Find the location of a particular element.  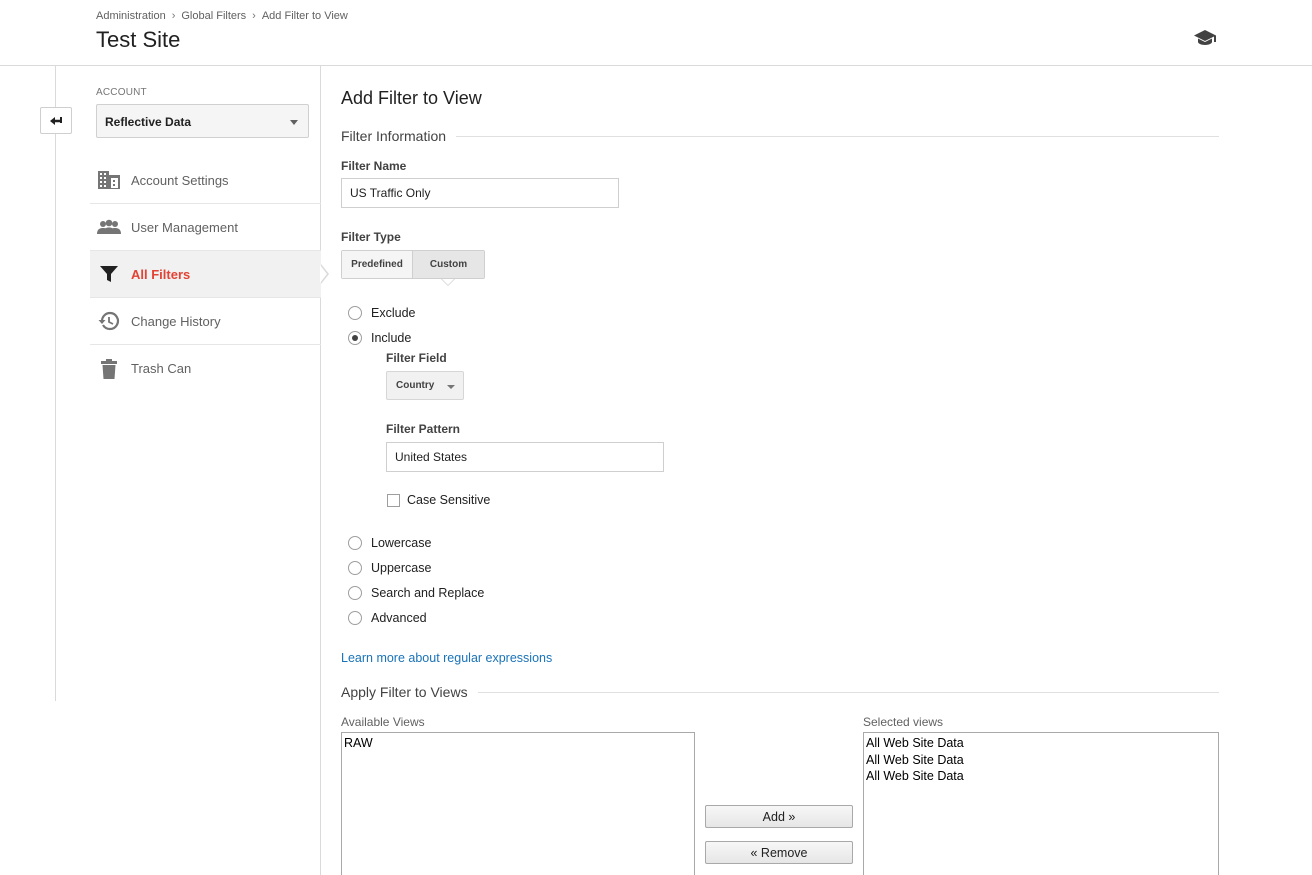

nav-item-user-management: User Management is located at coordinates (205, 227).